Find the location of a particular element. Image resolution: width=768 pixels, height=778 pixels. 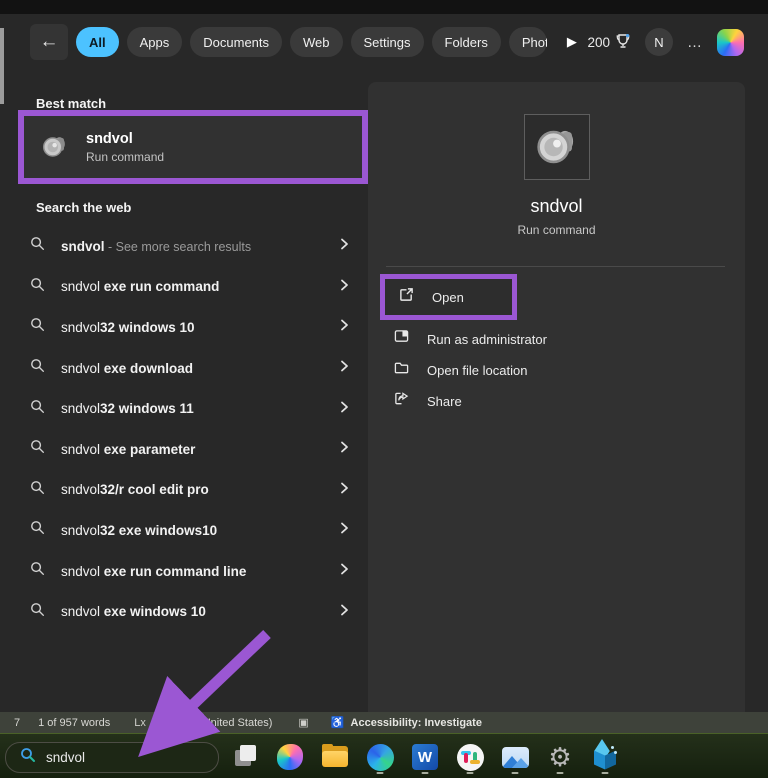

web-suggestion-text: sndvol32/r cool edit pro is located at coordinates (135, 490).